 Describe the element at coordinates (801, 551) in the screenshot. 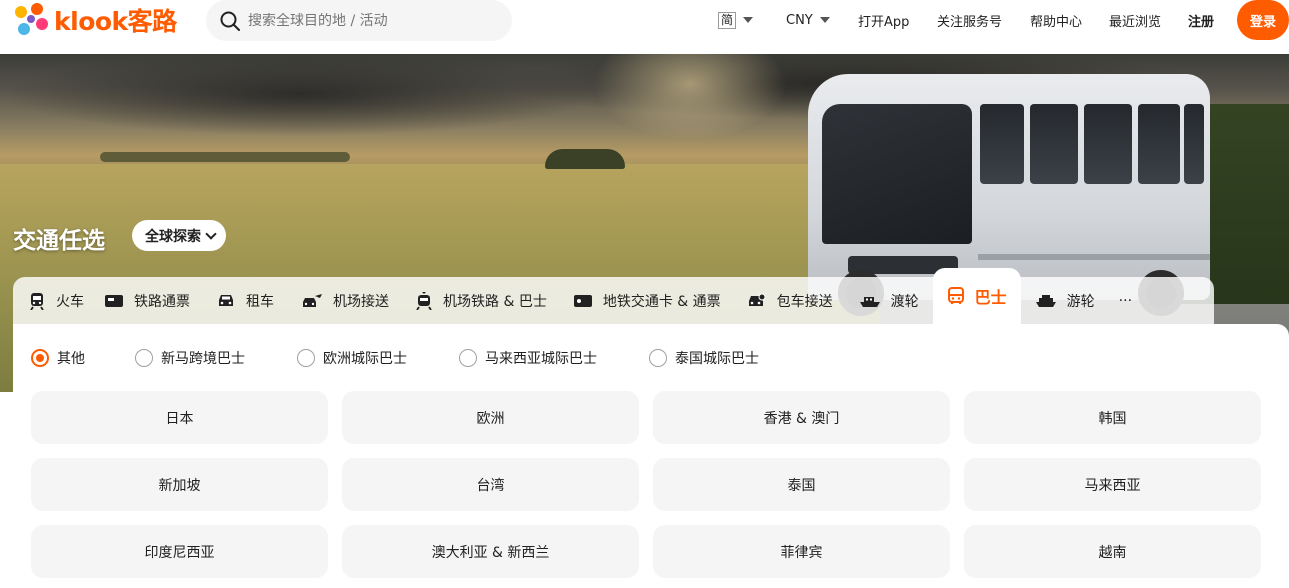

I see `destination-tile: 菲律宾` at that location.